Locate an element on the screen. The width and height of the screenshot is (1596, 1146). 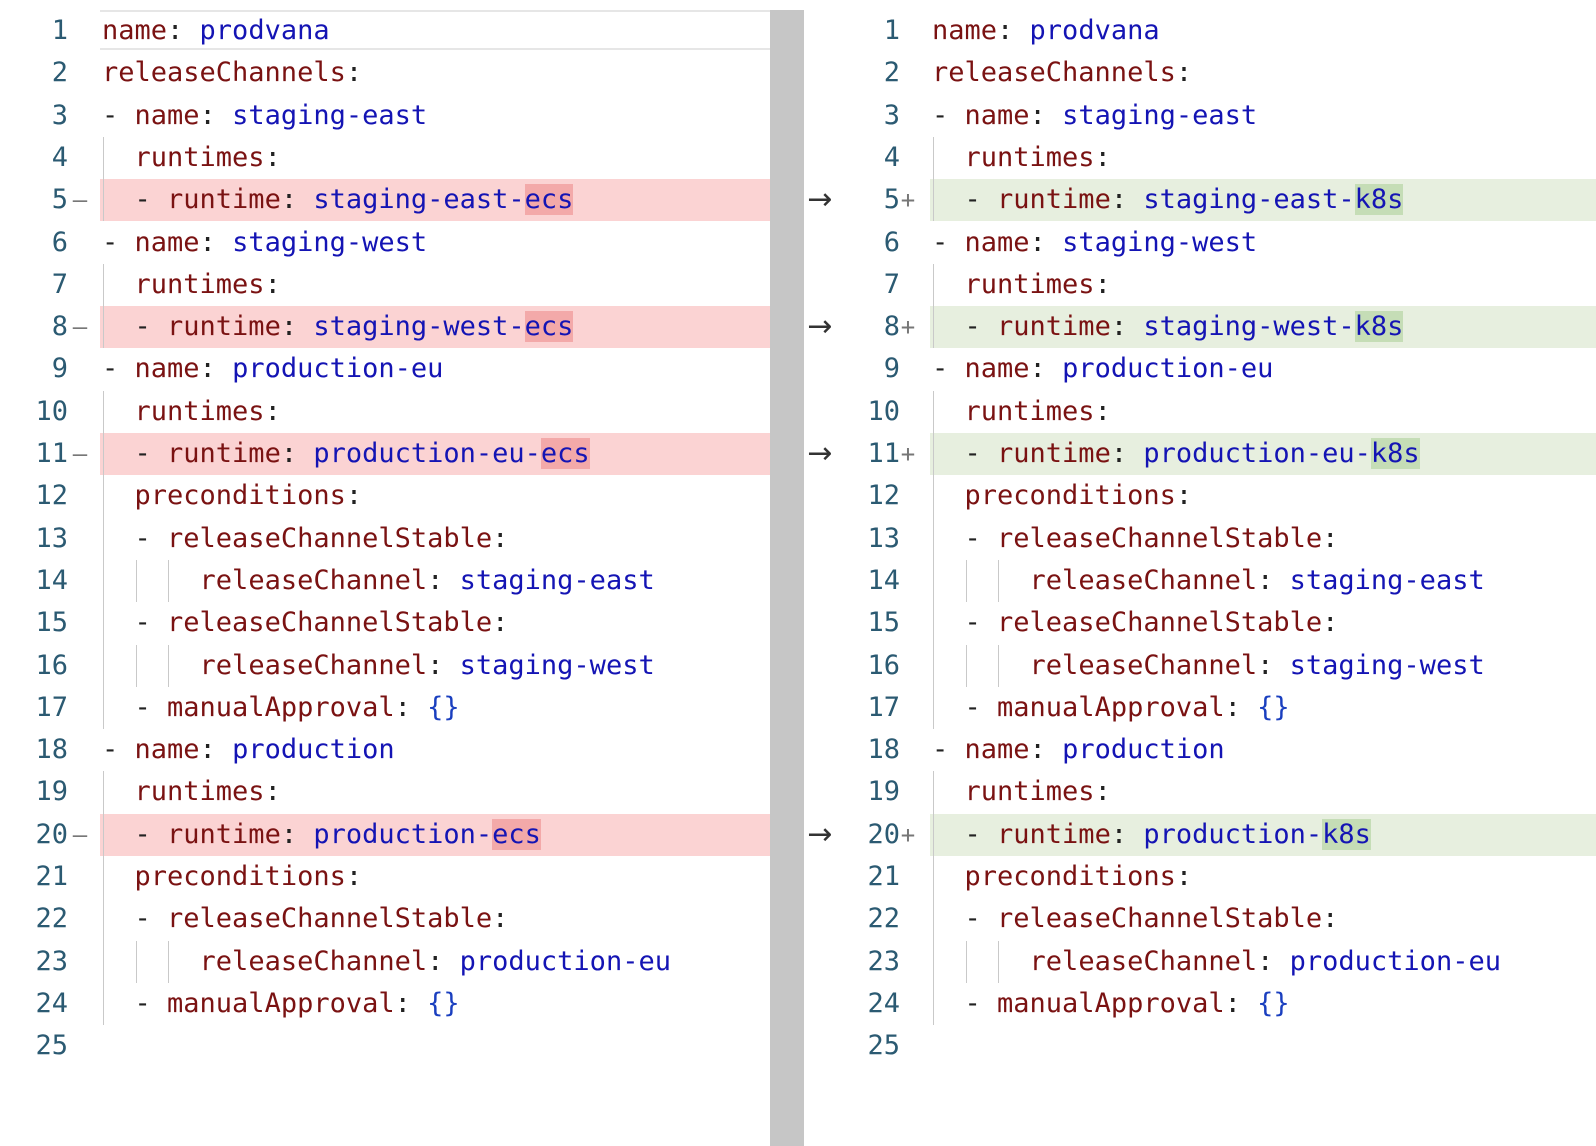
right-code-line: 17 - manualApproval: {} is located at coordinates (1216, 708).